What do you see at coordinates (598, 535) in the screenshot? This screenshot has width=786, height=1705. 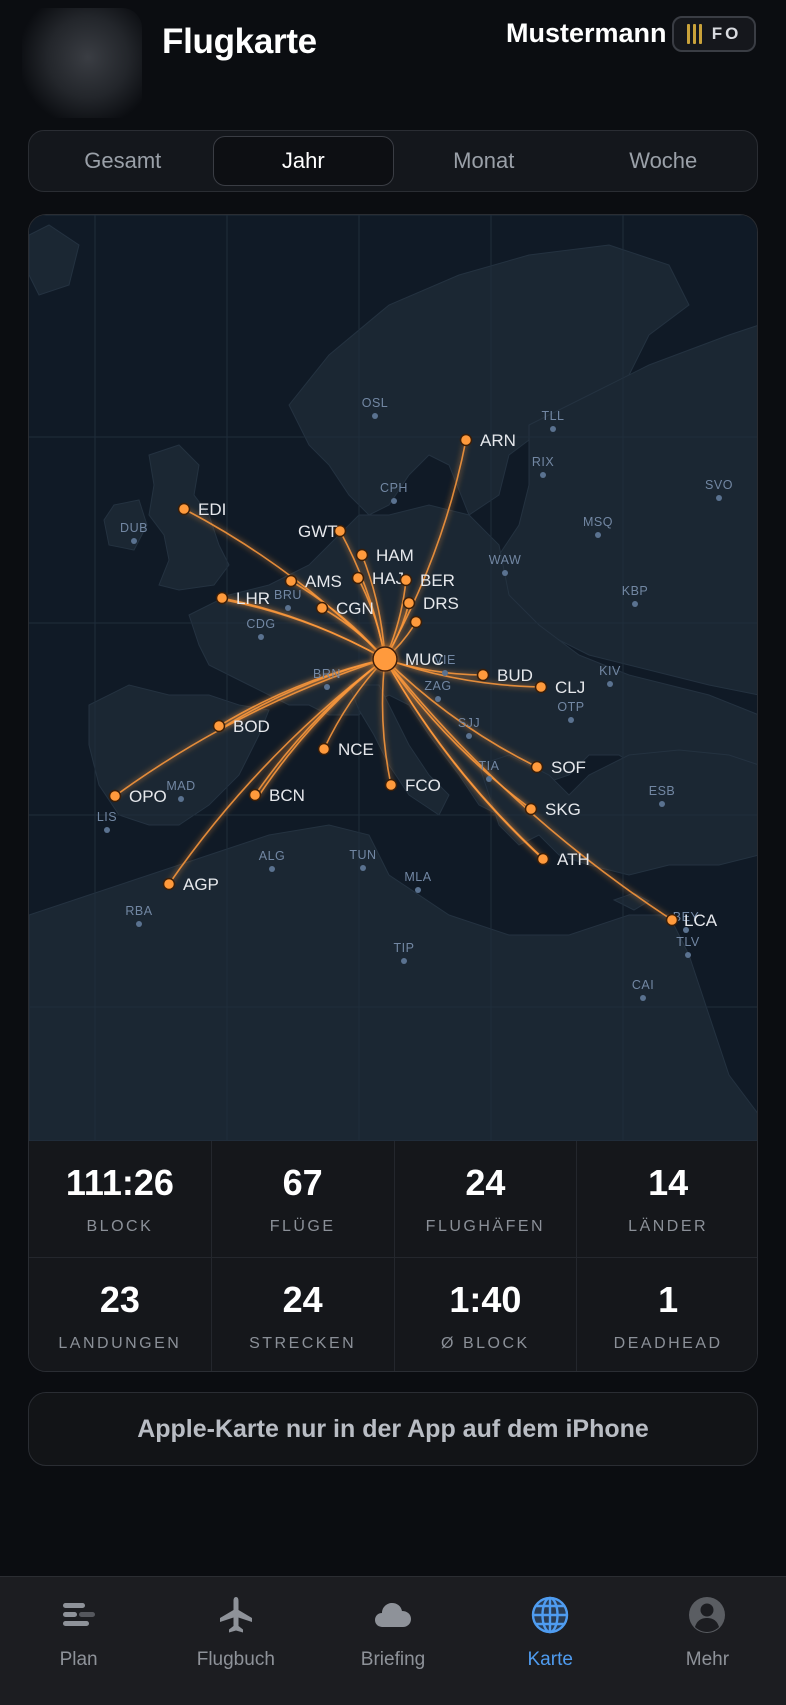 I see `ref-city-dot-msq` at bounding box center [598, 535].